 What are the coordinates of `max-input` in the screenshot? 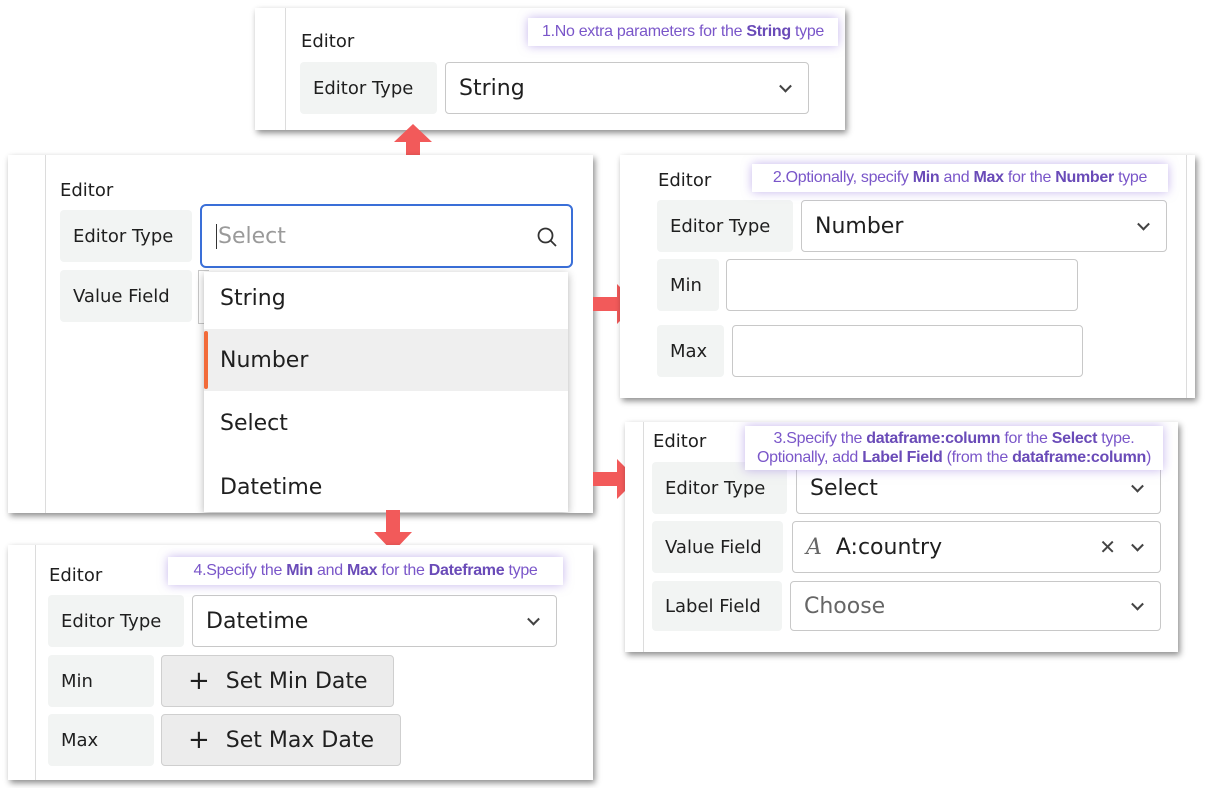 It's located at (907, 351).